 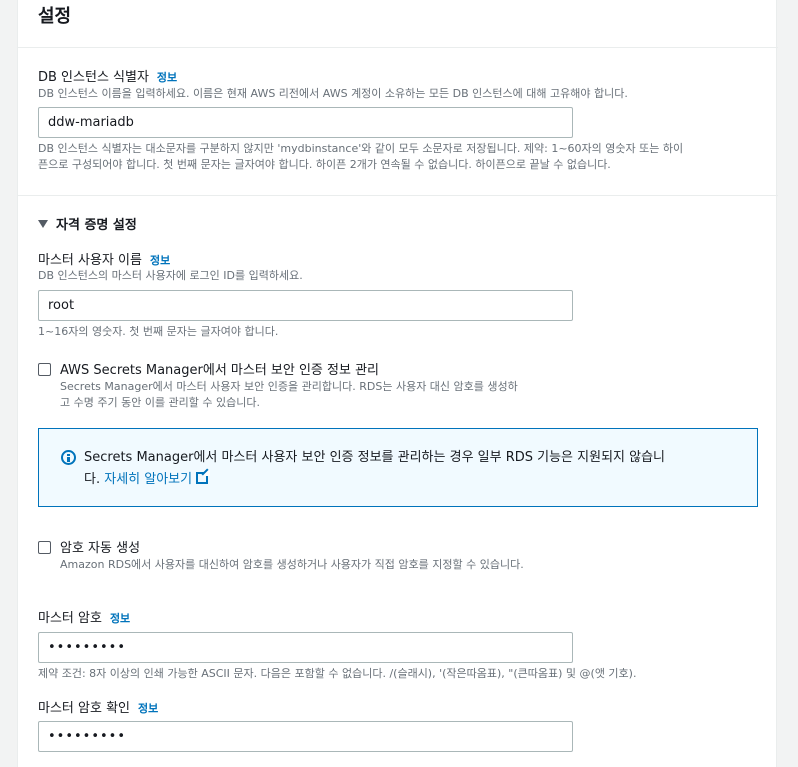 What do you see at coordinates (158, 331) in the screenshot?
I see `master-username-constraint: 1~16자의 영숫자. 첫 번째 문자는 글자여야 합니다.` at bounding box center [158, 331].